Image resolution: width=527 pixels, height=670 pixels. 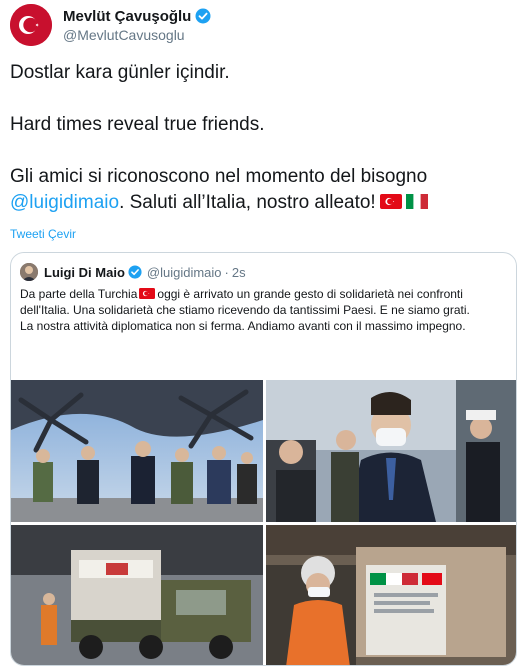 What do you see at coordinates (391, 595) in the screenshot?
I see `photo-worker-supplies` at bounding box center [391, 595].